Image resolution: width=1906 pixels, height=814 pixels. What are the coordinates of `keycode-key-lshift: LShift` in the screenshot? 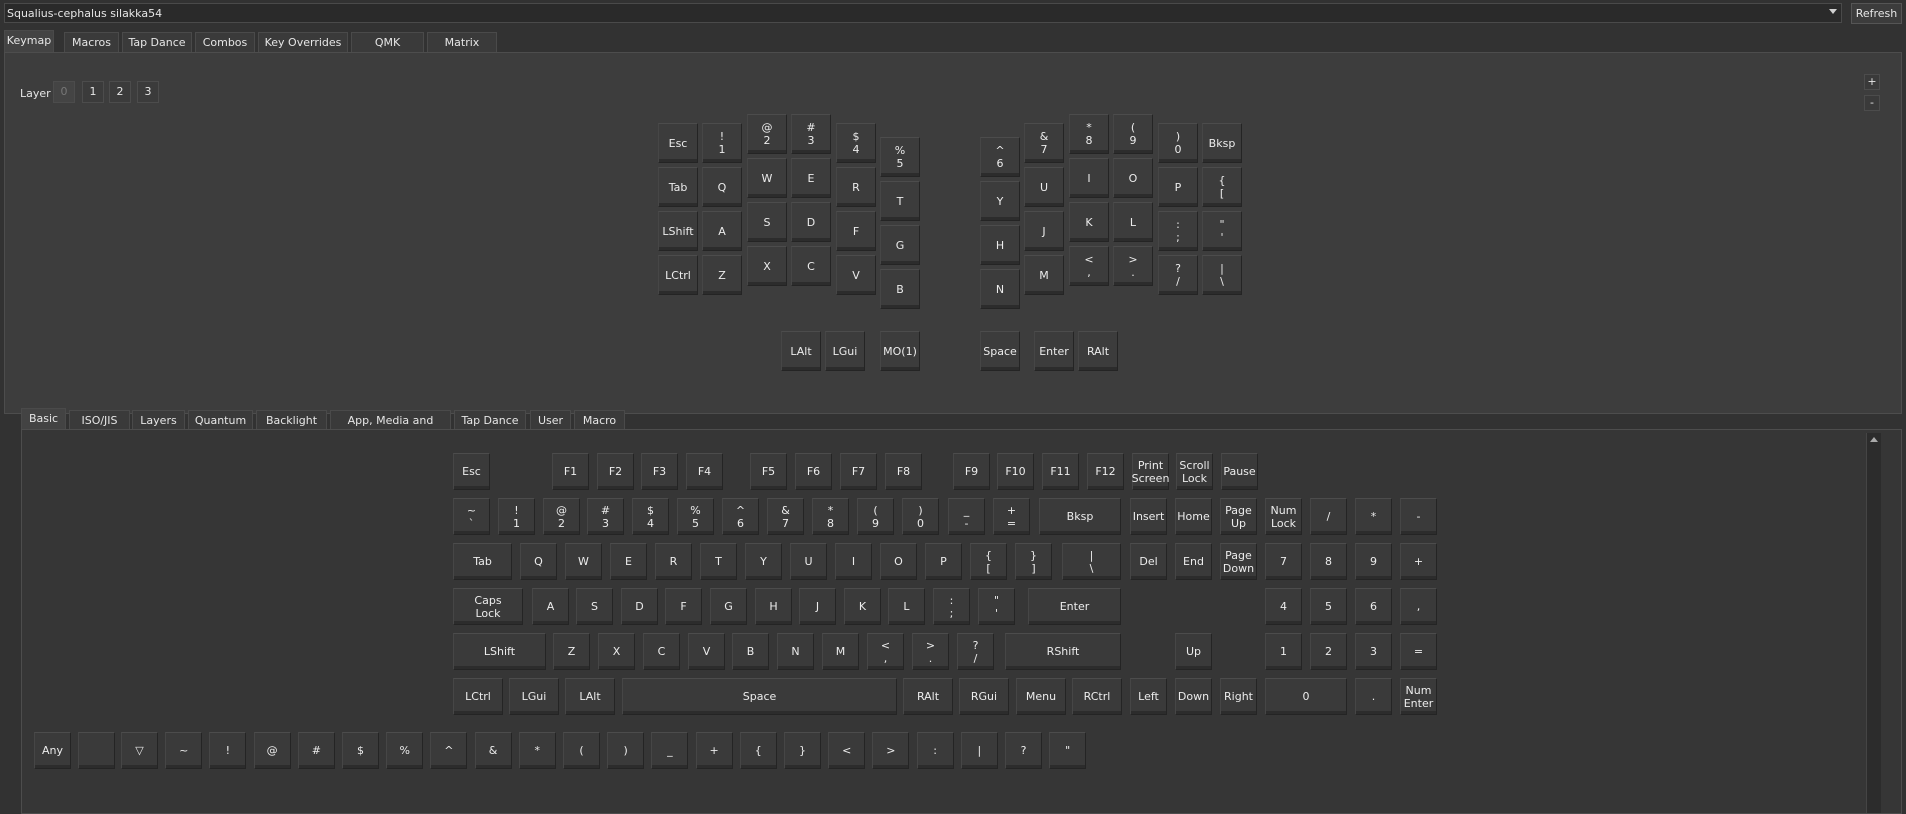 It's located at (499, 651).